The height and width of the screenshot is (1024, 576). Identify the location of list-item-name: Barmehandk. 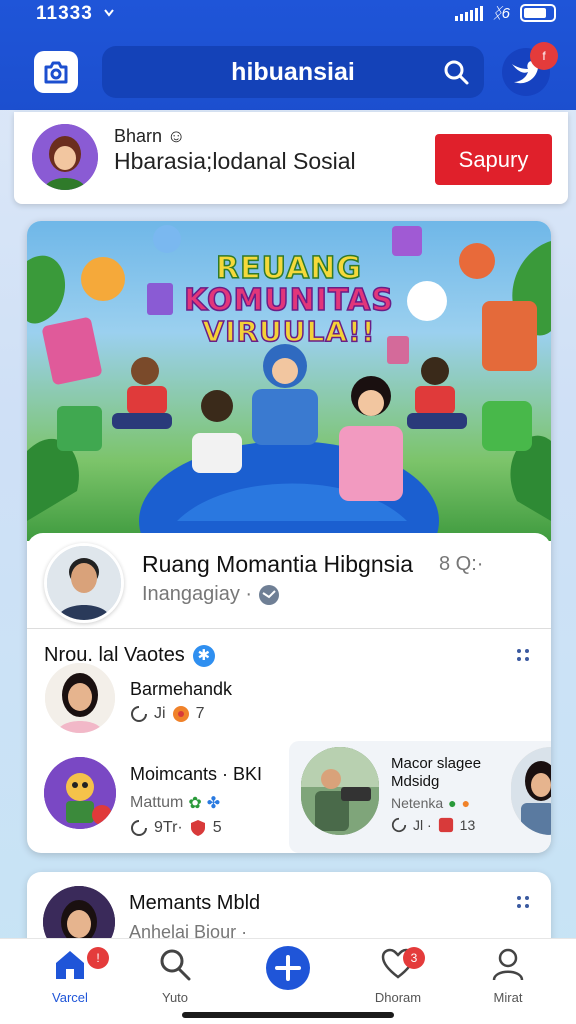
(181, 689).